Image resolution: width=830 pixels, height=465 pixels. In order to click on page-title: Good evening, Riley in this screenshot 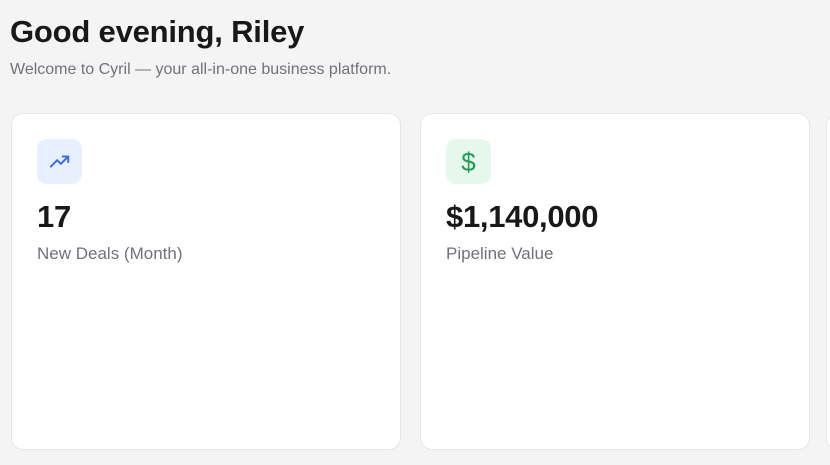, I will do `click(157, 31)`.